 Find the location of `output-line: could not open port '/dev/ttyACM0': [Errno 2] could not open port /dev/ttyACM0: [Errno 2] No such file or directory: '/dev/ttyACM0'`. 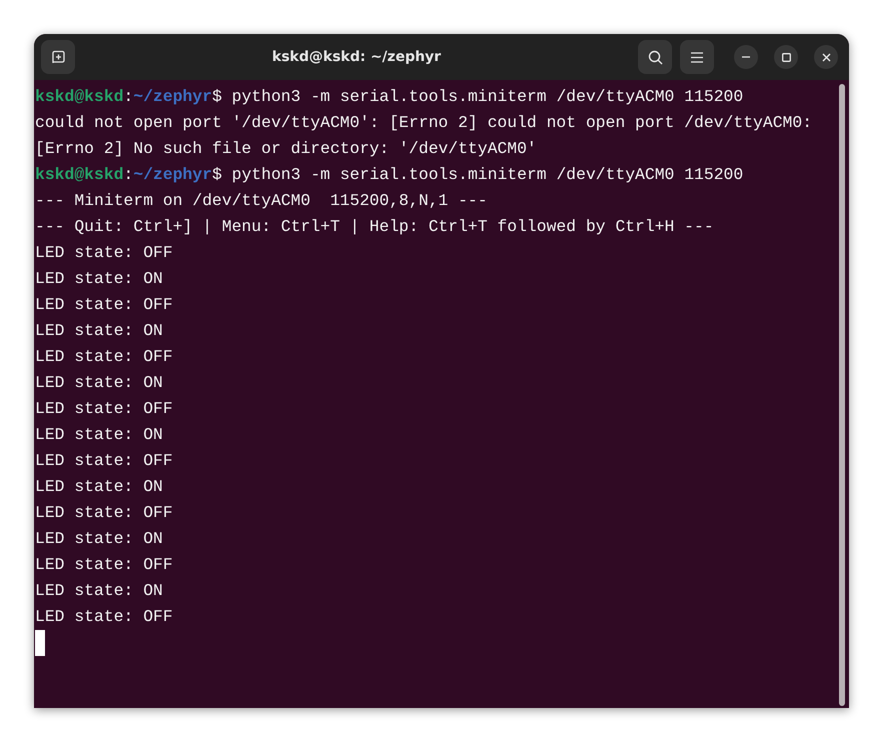

output-line: could not open port '/dev/ttyACM0': [Errno 2] could not open port /dev/ttyACM0: [Errno 2] No such file or directory: '/dev/ttyACM0' is located at coordinates (424, 136).